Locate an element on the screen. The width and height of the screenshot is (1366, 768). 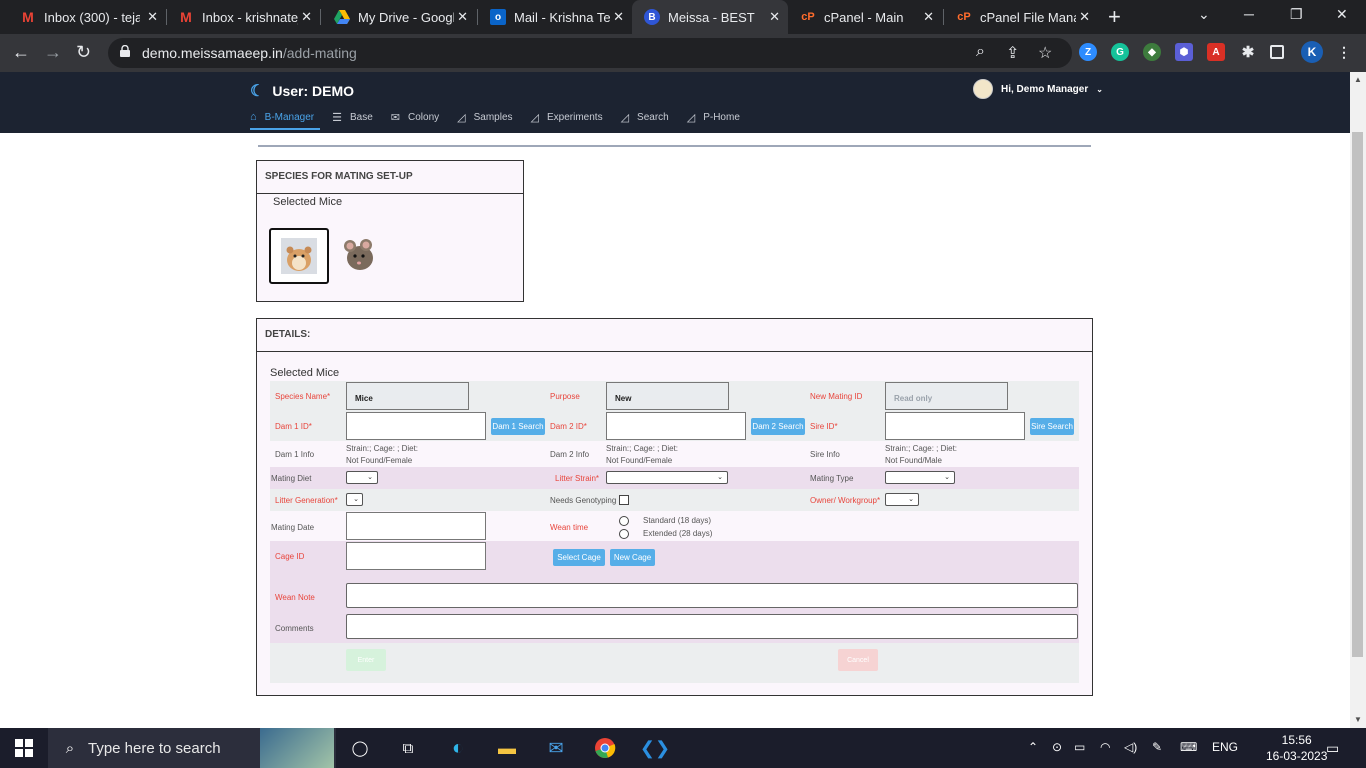
nav-samples: ◿ Samples is located at coordinates (484, 117).